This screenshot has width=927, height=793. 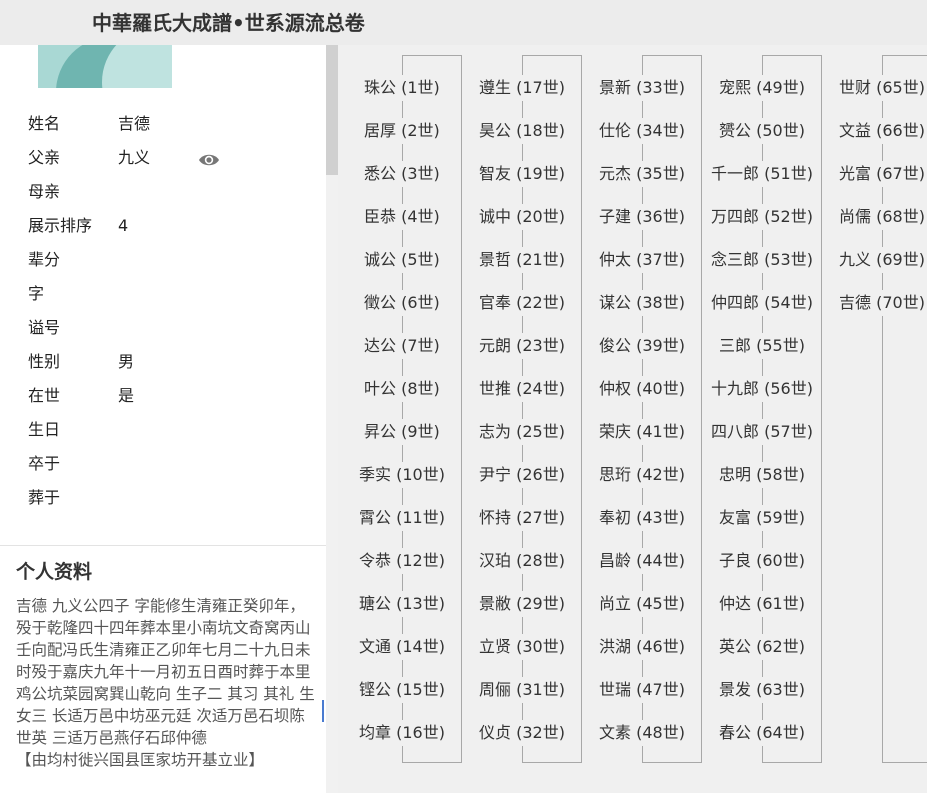 I want to click on generation-item: 遵生 (17世), so click(x=522, y=88).